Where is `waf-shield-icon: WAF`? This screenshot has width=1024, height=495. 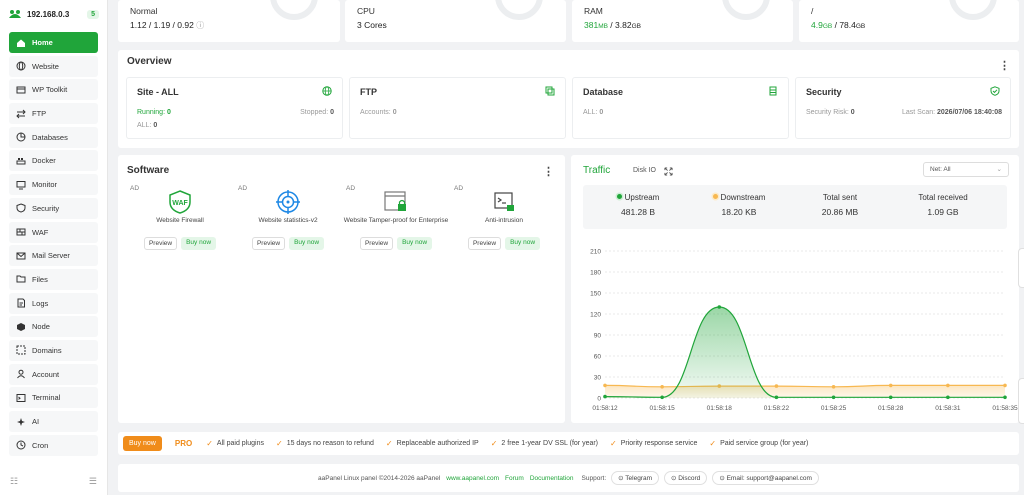 waf-shield-icon: WAF is located at coordinates (180, 202).